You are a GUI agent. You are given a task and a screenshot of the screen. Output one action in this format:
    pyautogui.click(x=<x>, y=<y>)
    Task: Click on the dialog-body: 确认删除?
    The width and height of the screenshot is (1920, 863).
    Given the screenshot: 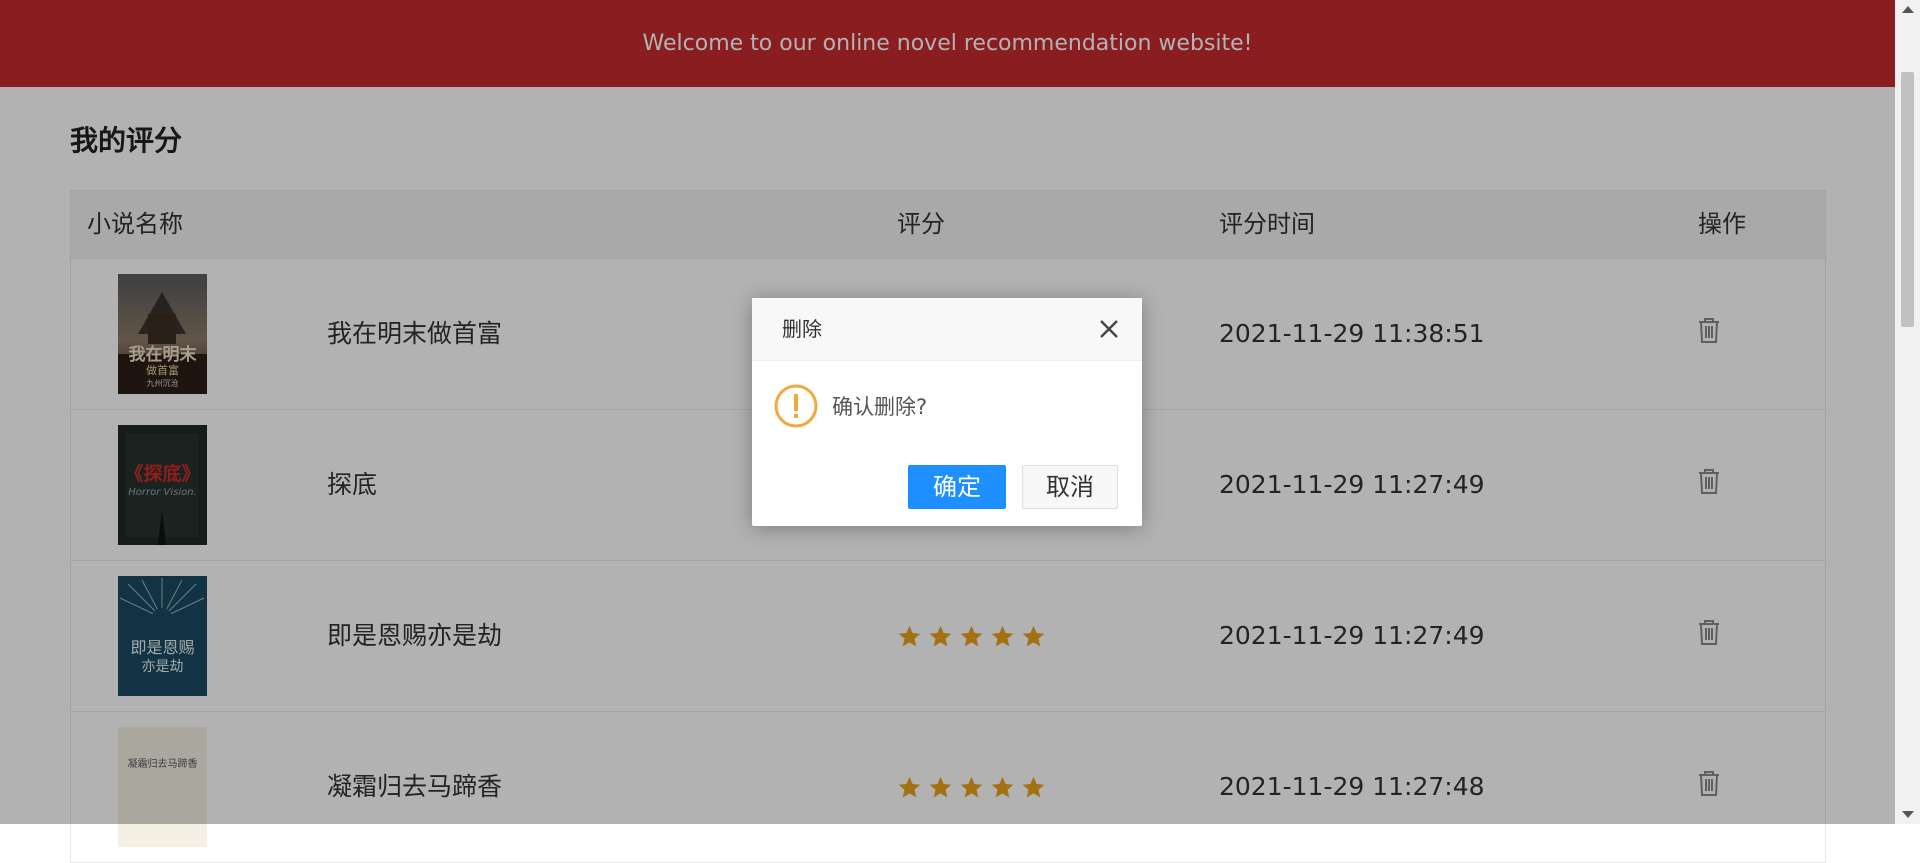 What is the action you would take?
    pyautogui.click(x=850, y=406)
    